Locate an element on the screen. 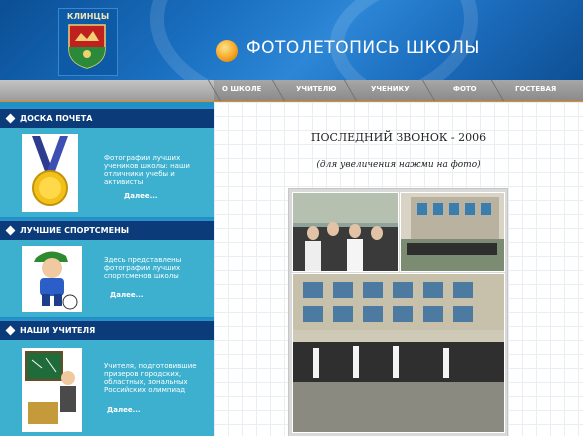 The height and width of the screenshot is (436, 583). site-title: ФОТОЛЕТОПИСЬ ШКОЛЫ is located at coordinates (363, 48).